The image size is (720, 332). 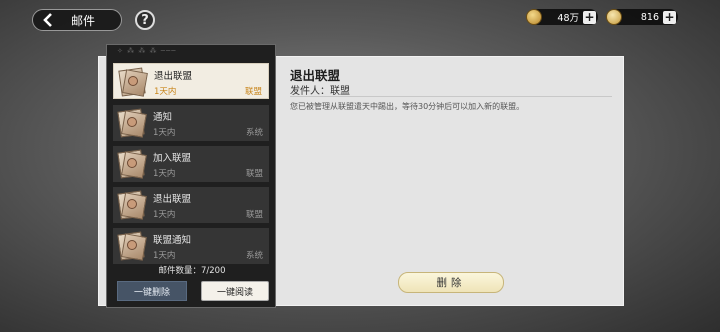 I want to click on gold-coin-icon, so click(x=534, y=17).